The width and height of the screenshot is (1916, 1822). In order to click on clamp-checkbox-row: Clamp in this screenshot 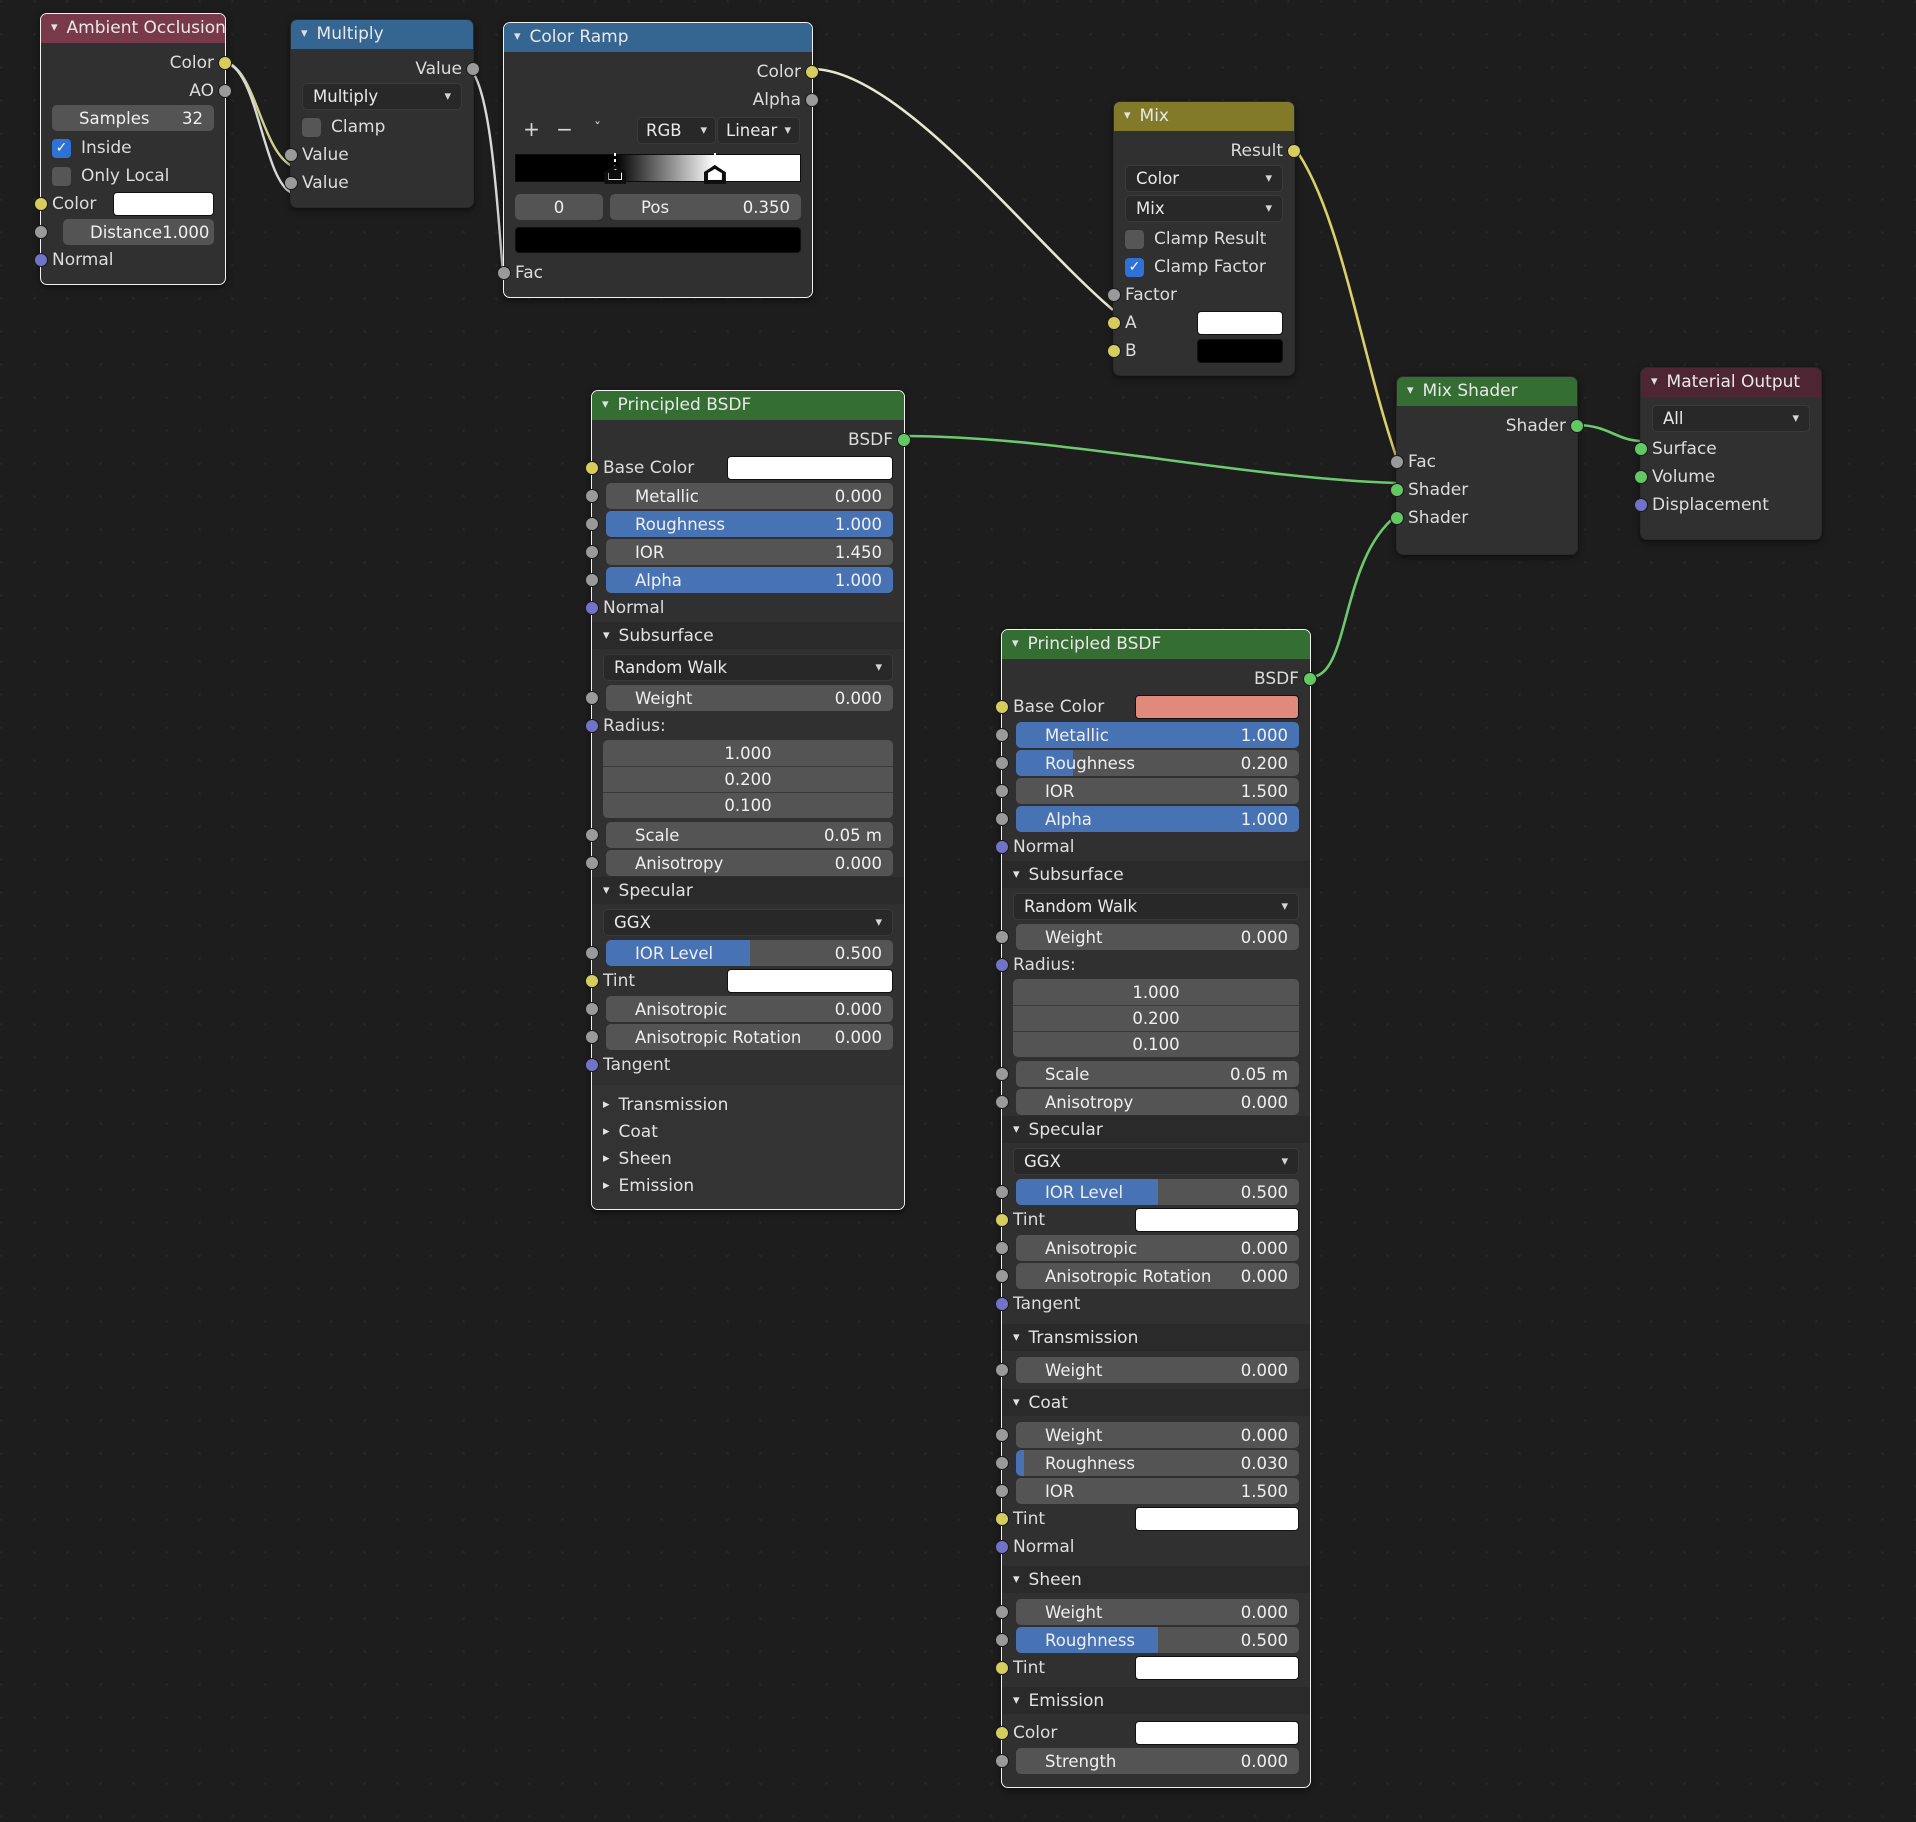, I will do `click(382, 127)`.